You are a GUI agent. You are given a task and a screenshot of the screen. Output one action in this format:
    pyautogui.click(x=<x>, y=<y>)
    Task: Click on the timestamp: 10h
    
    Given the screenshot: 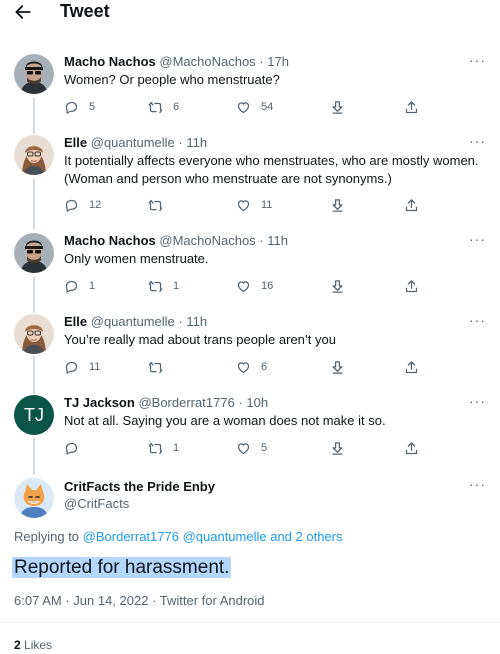 What is the action you would take?
    pyautogui.click(x=257, y=402)
    